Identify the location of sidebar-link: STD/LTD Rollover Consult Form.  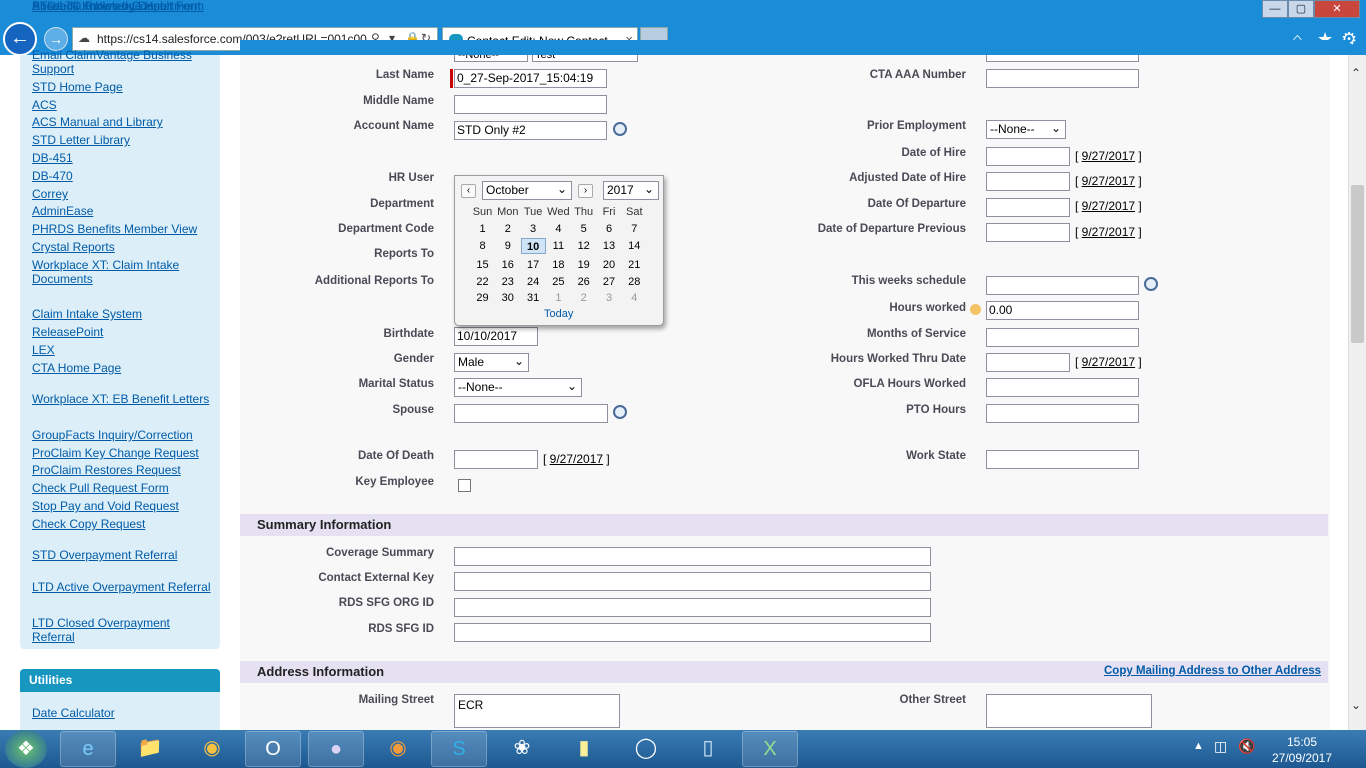
(122, 7).